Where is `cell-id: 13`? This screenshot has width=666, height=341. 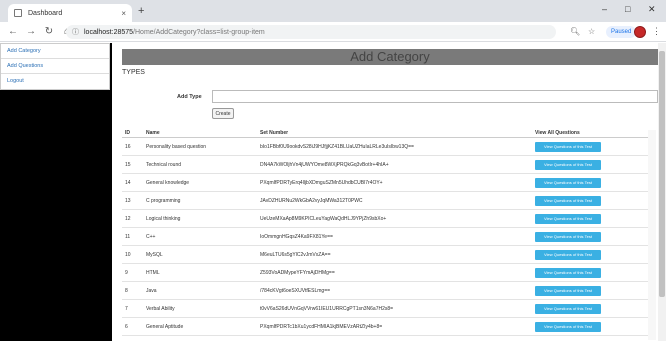
cell-id: 13 is located at coordinates (128, 201).